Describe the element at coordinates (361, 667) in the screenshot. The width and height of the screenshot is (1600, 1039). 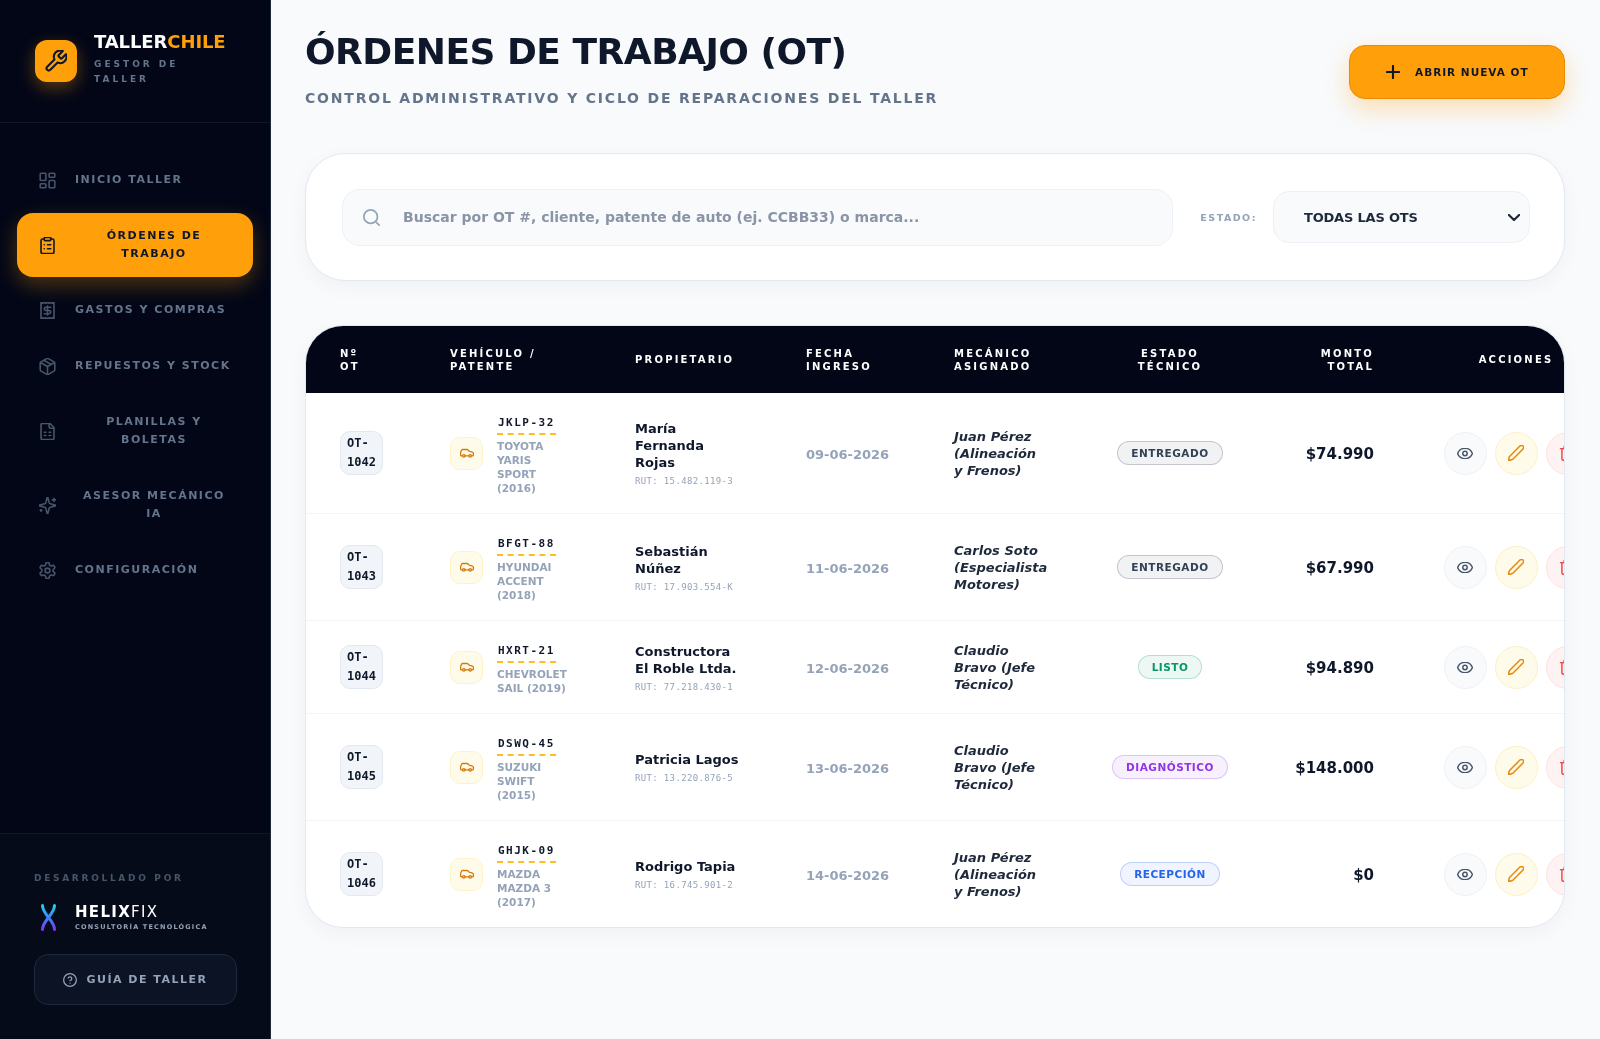
I see `order-number: OT-1044` at that location.